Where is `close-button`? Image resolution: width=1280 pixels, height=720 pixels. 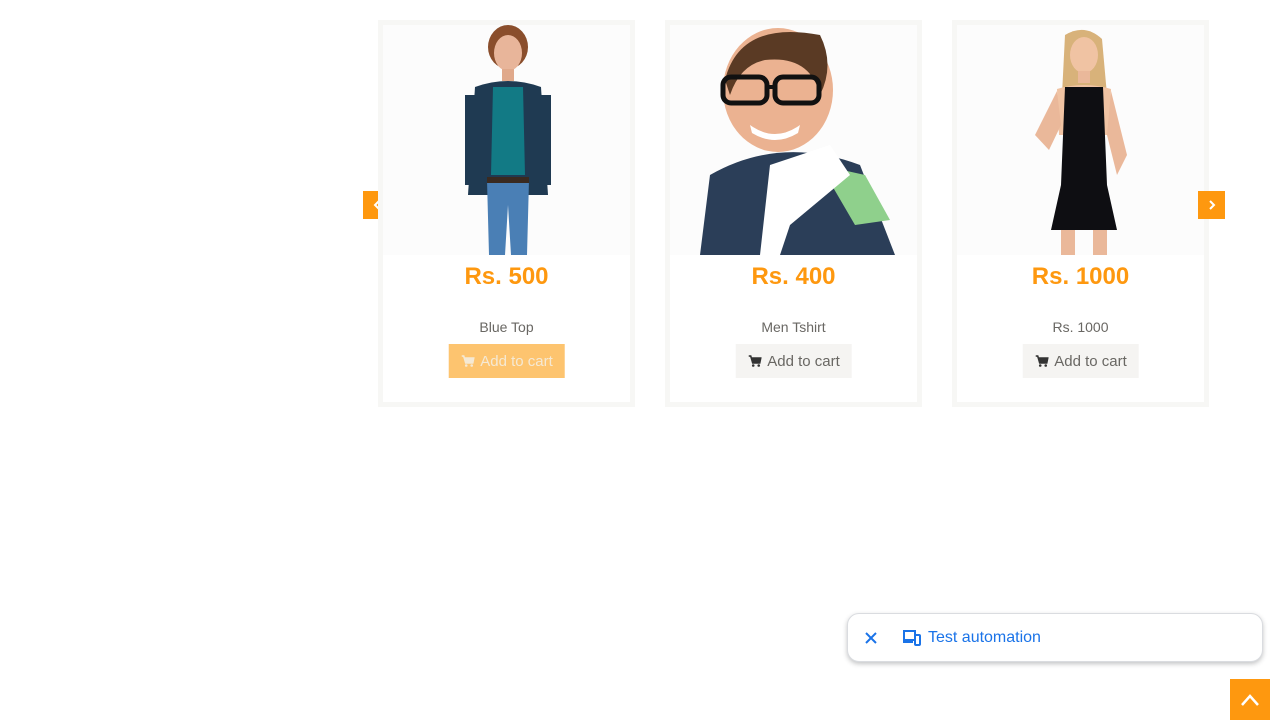
close-button is located at coordinates (871, 638).